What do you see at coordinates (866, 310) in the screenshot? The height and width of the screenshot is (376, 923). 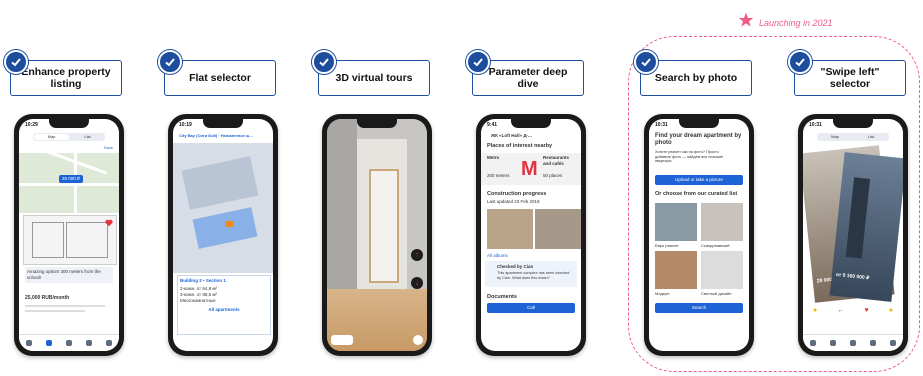 I see `heart-icon: ♥` at bounding box center [866, 310].